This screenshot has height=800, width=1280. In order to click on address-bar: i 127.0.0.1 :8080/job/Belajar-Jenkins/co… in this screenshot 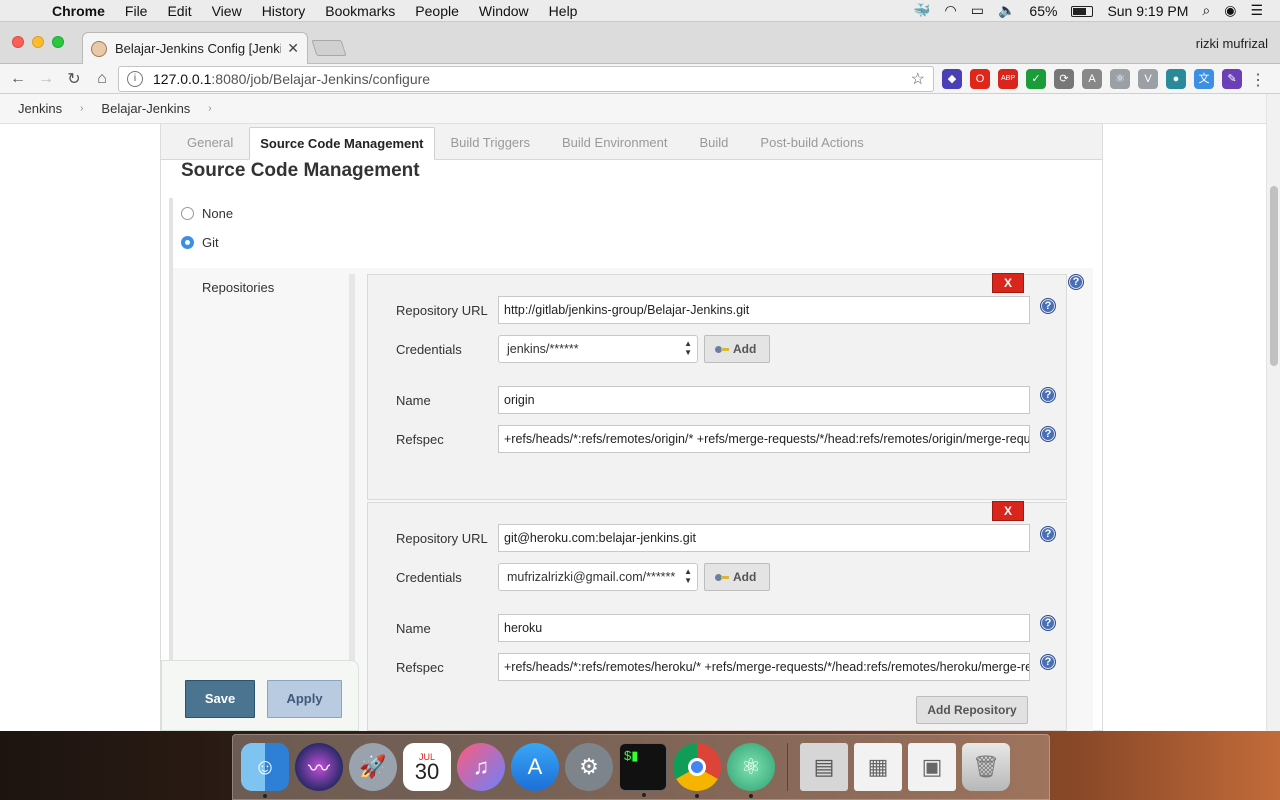, I will do `click(526, 79)`.